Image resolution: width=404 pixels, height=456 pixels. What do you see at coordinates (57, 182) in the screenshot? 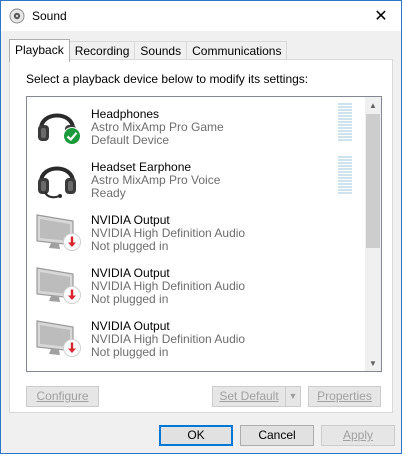
I see `headset-icon` at bounding box center [57, 182].